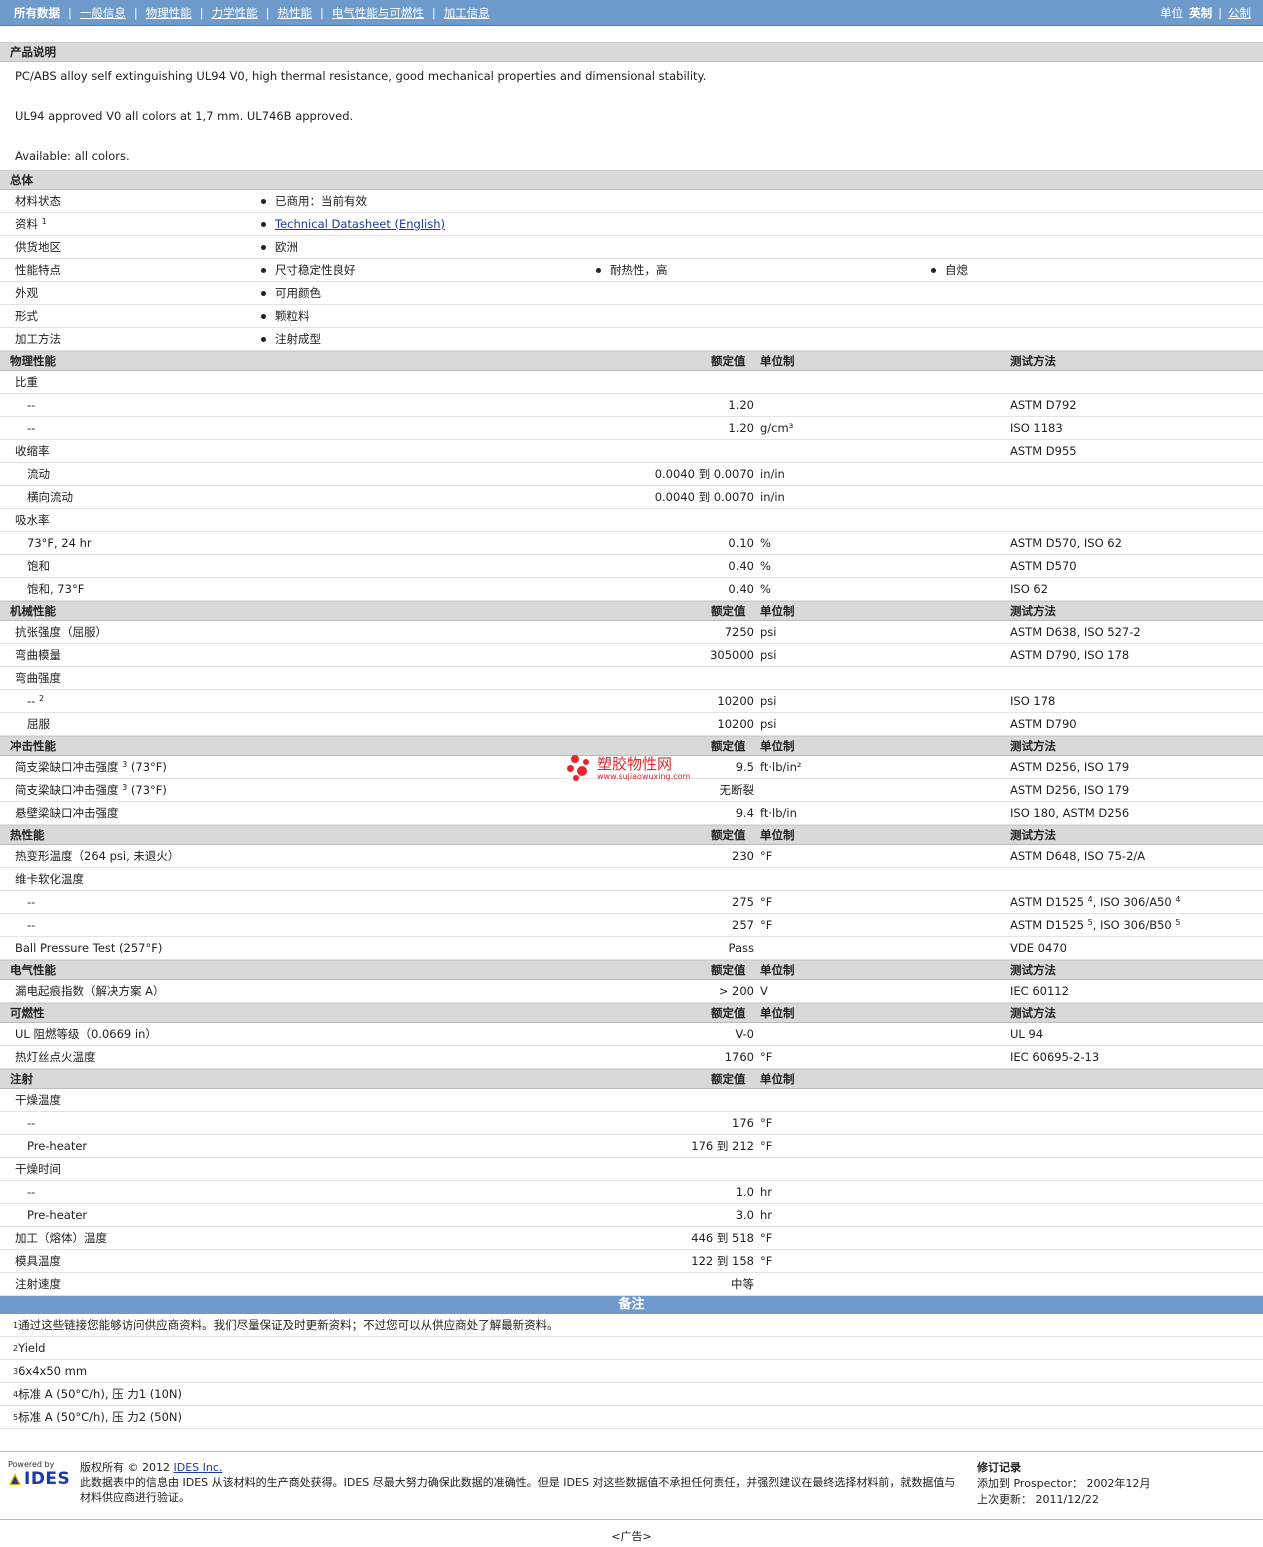 The image size is (1263, 1547). What do you see at coordinates (38, 1261) in the screenshot?
I see `property-label: 模具温度` at bounding box center [38, 1261].